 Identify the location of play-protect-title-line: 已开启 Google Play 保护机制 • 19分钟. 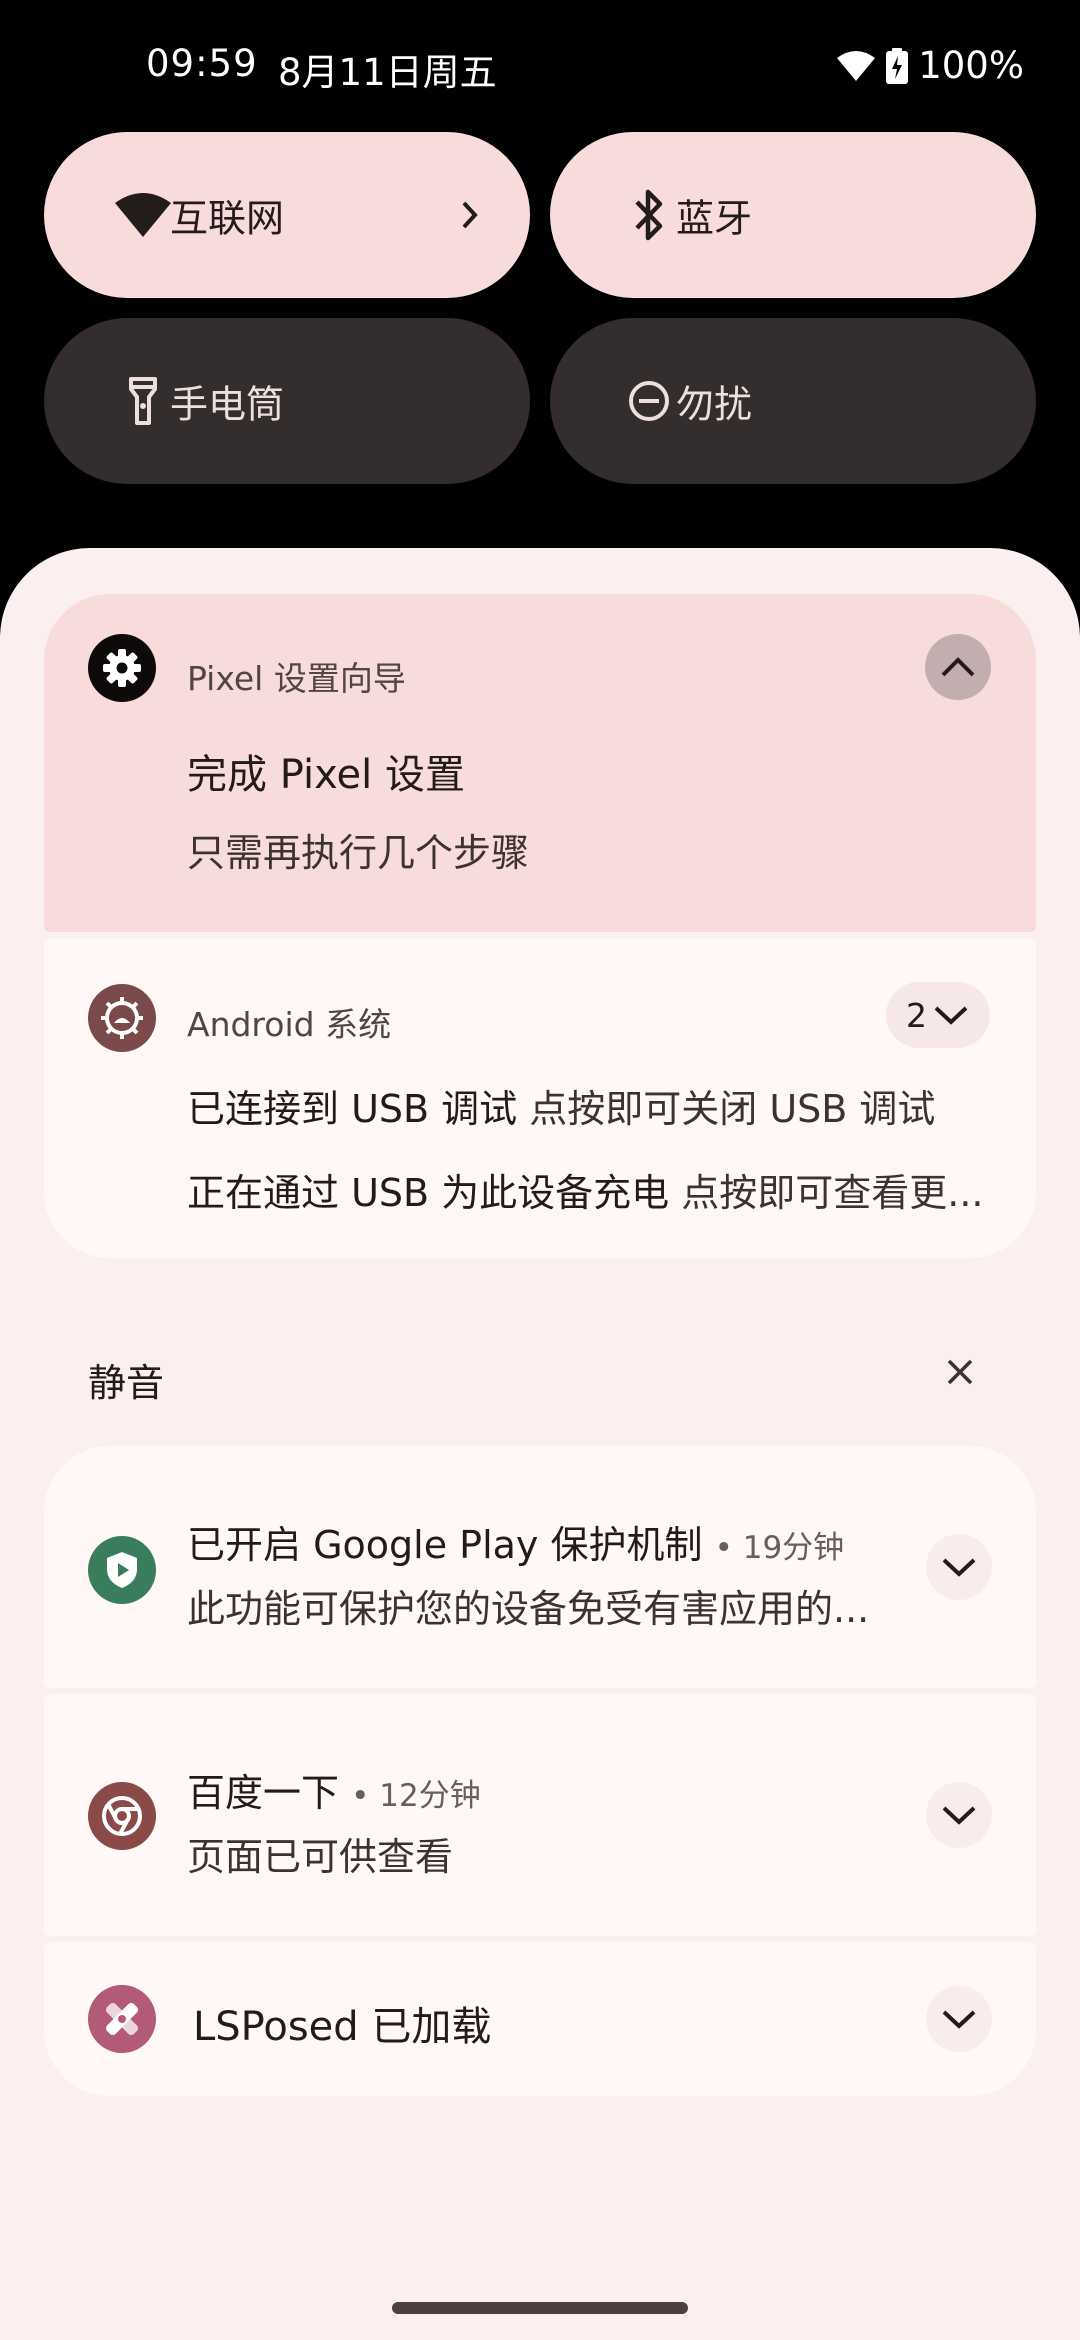
(516, 1545).